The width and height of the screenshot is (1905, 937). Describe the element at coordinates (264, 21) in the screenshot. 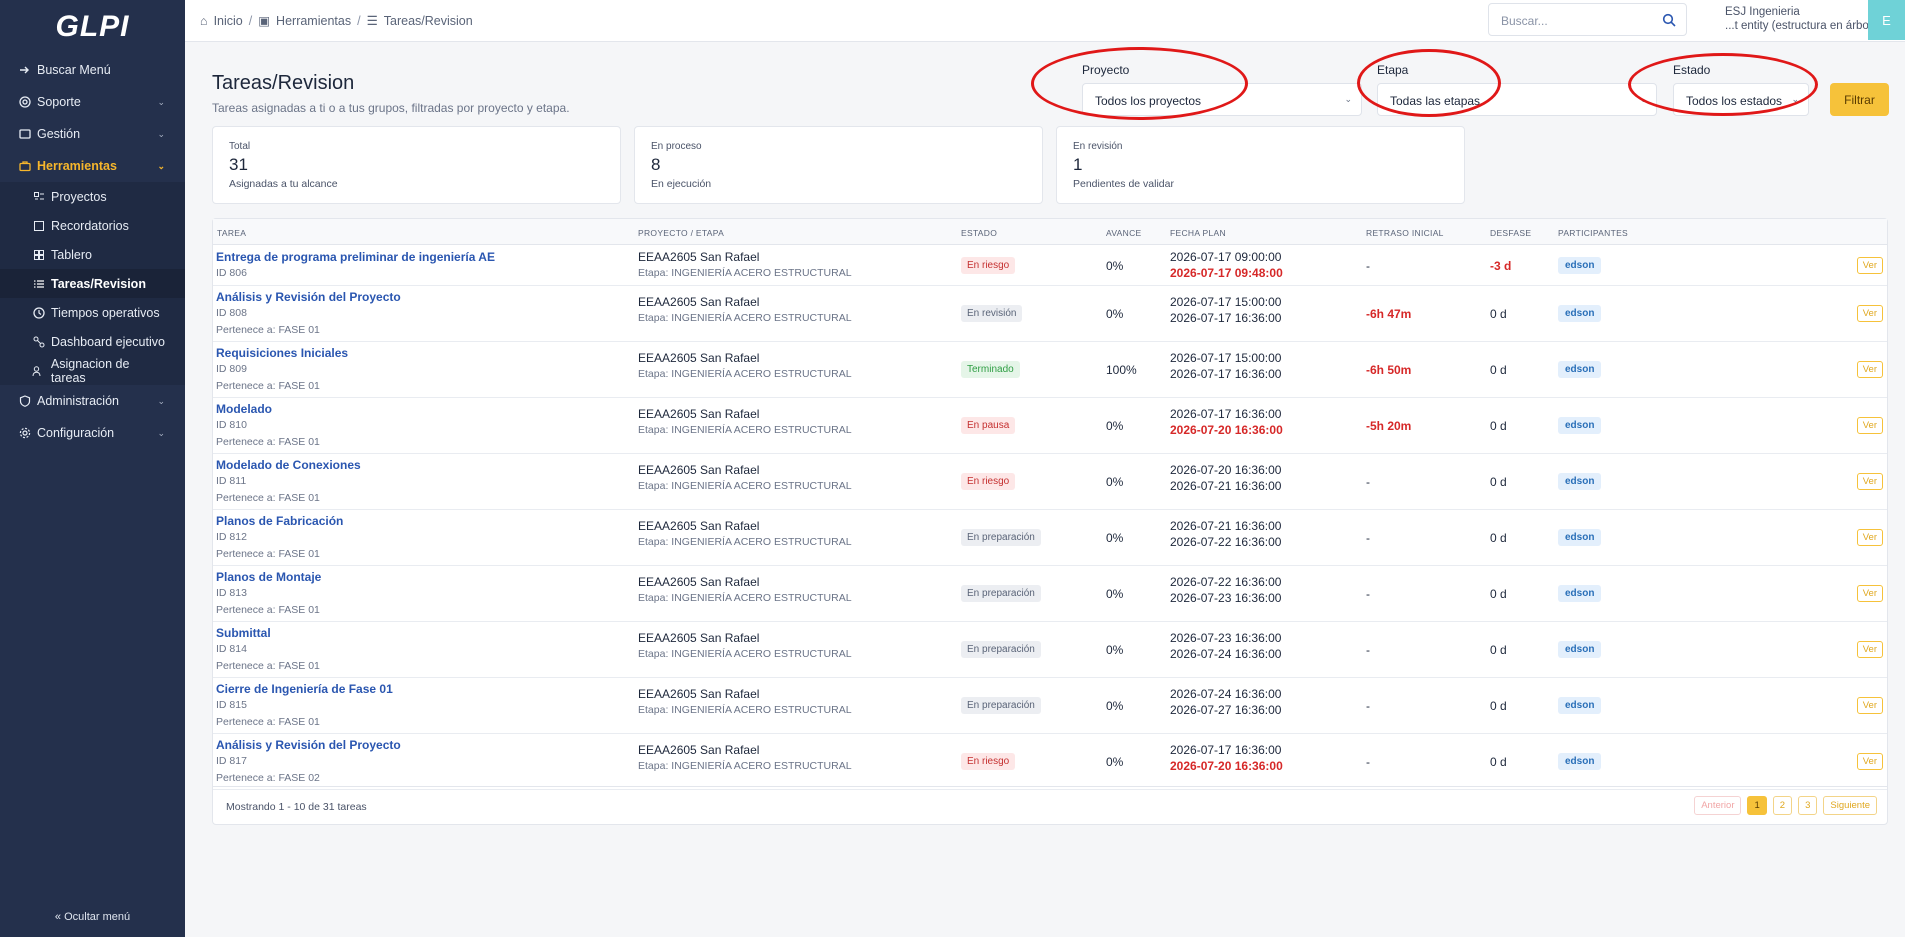

I see `briefcase-icon: ▣` at that location.